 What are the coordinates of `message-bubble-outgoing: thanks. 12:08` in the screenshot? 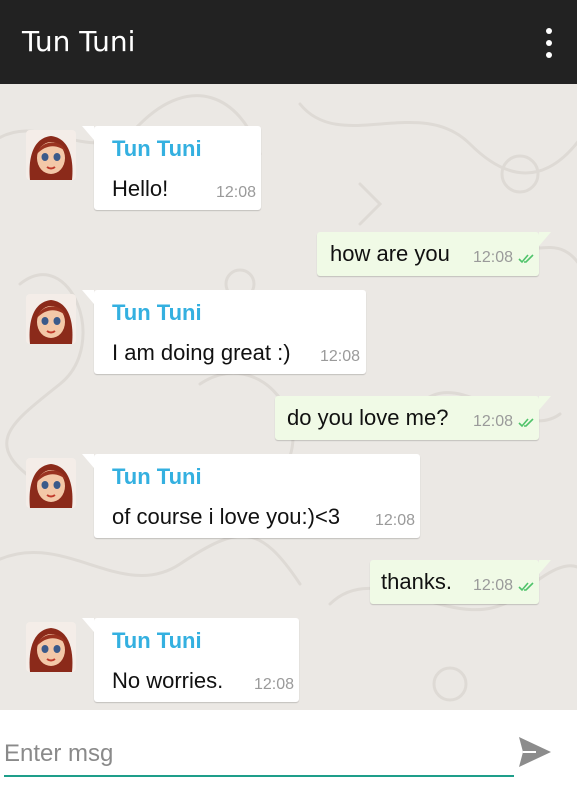 It's located at (460, 582).